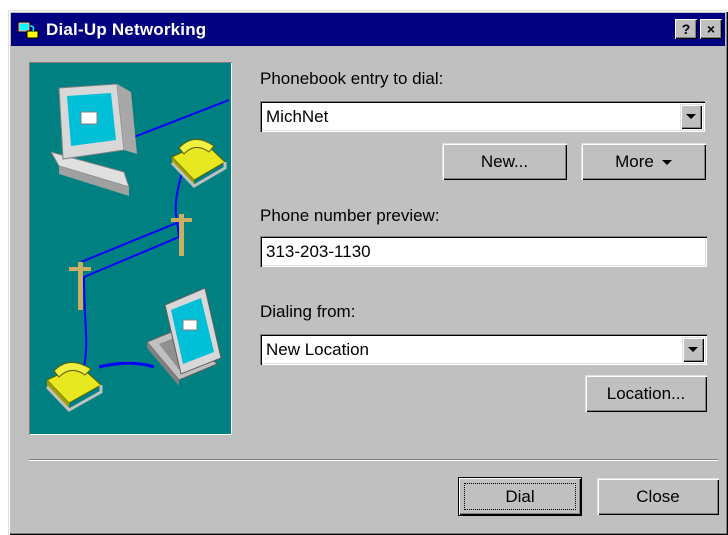 The image size is (728, 535). Describe the element at coordinates (184, 336) in the screenshot. I see `laptop-icon` at that location.